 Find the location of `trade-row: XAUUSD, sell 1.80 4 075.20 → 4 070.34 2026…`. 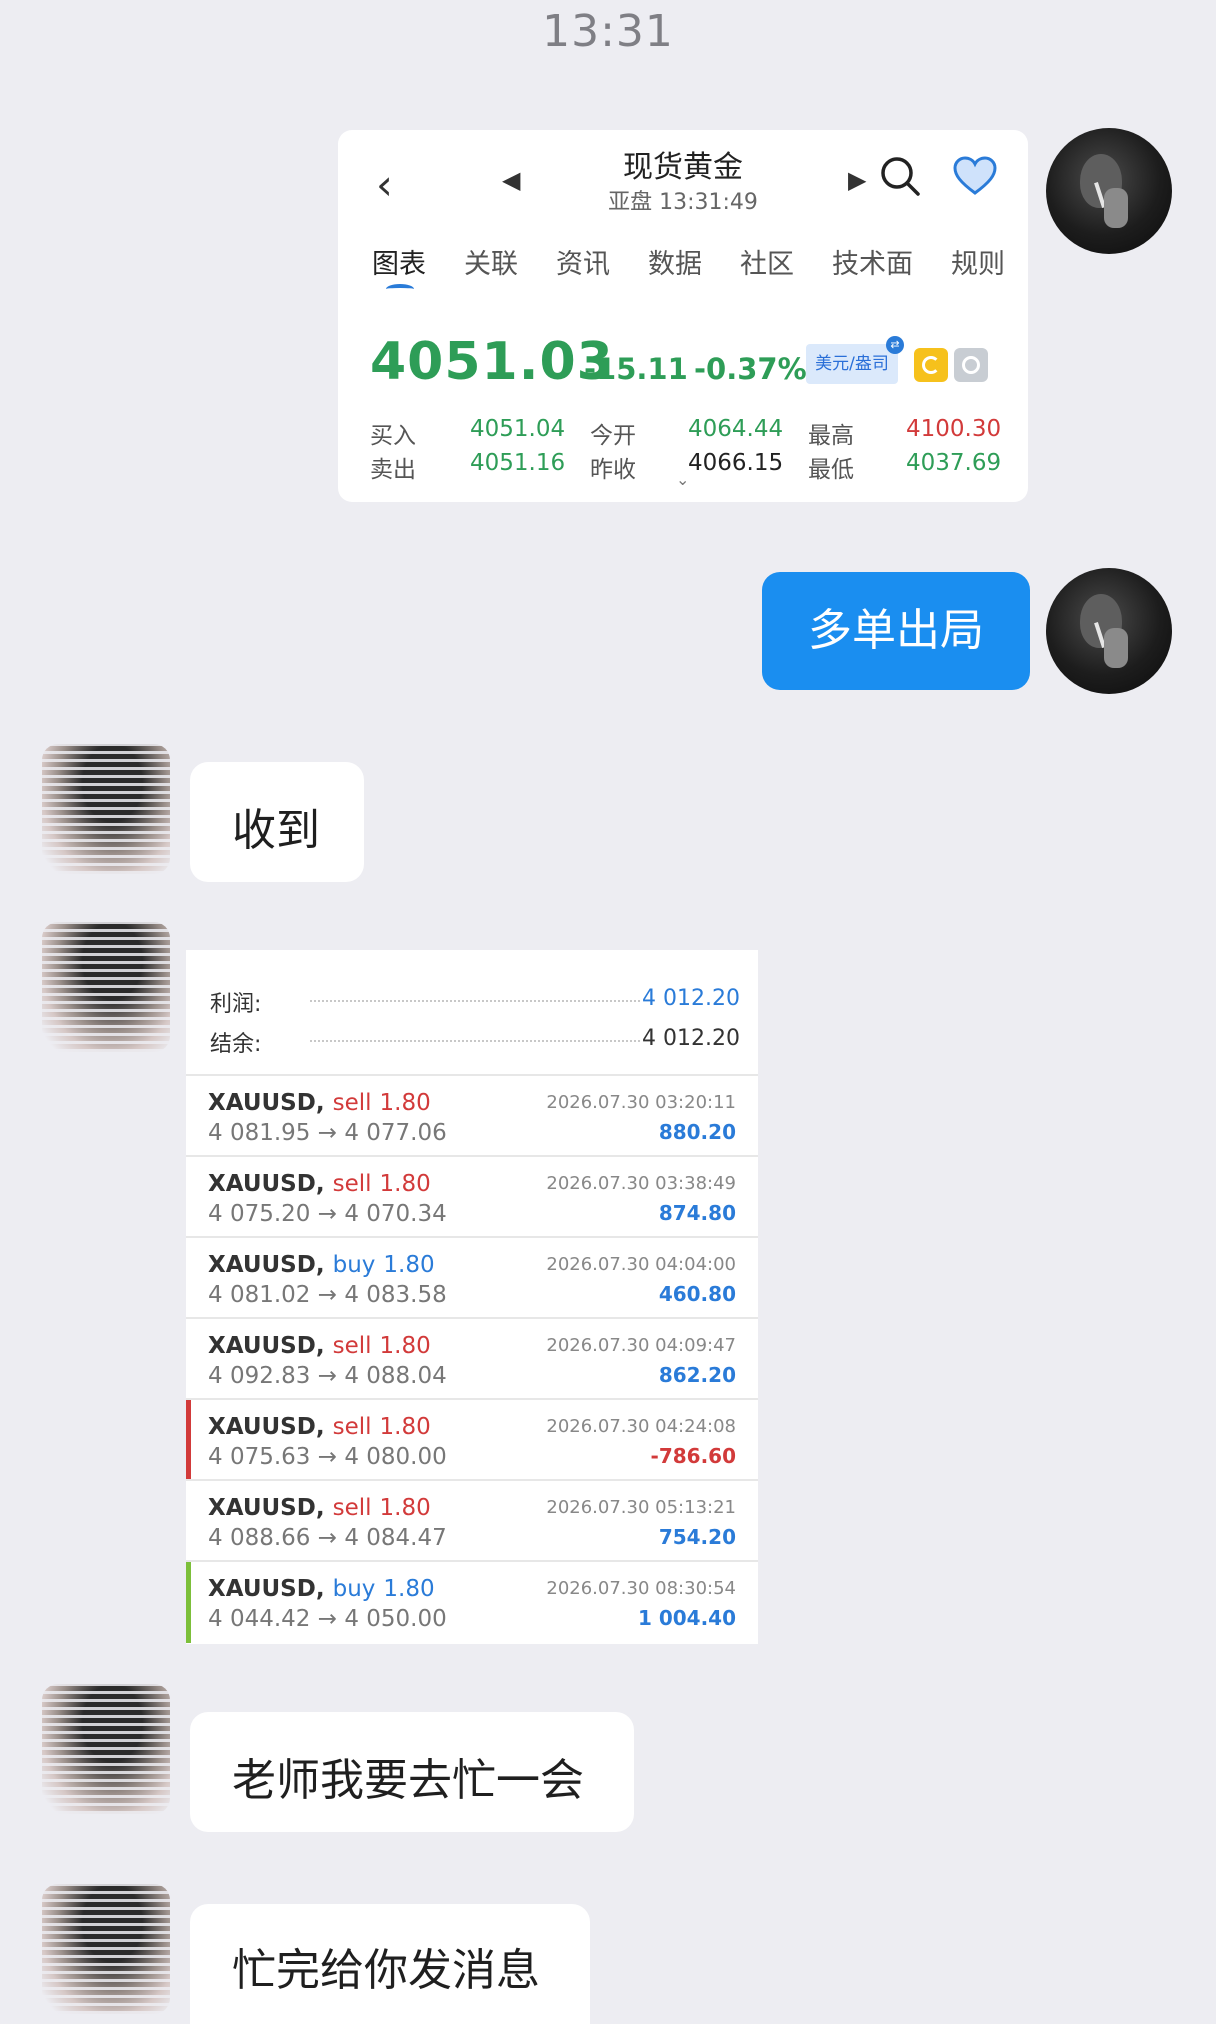

trade-row: XAUUSD, sell 1.80 4 075.20 → 4 070.34 2026… is located at coordinates (472, 1195).